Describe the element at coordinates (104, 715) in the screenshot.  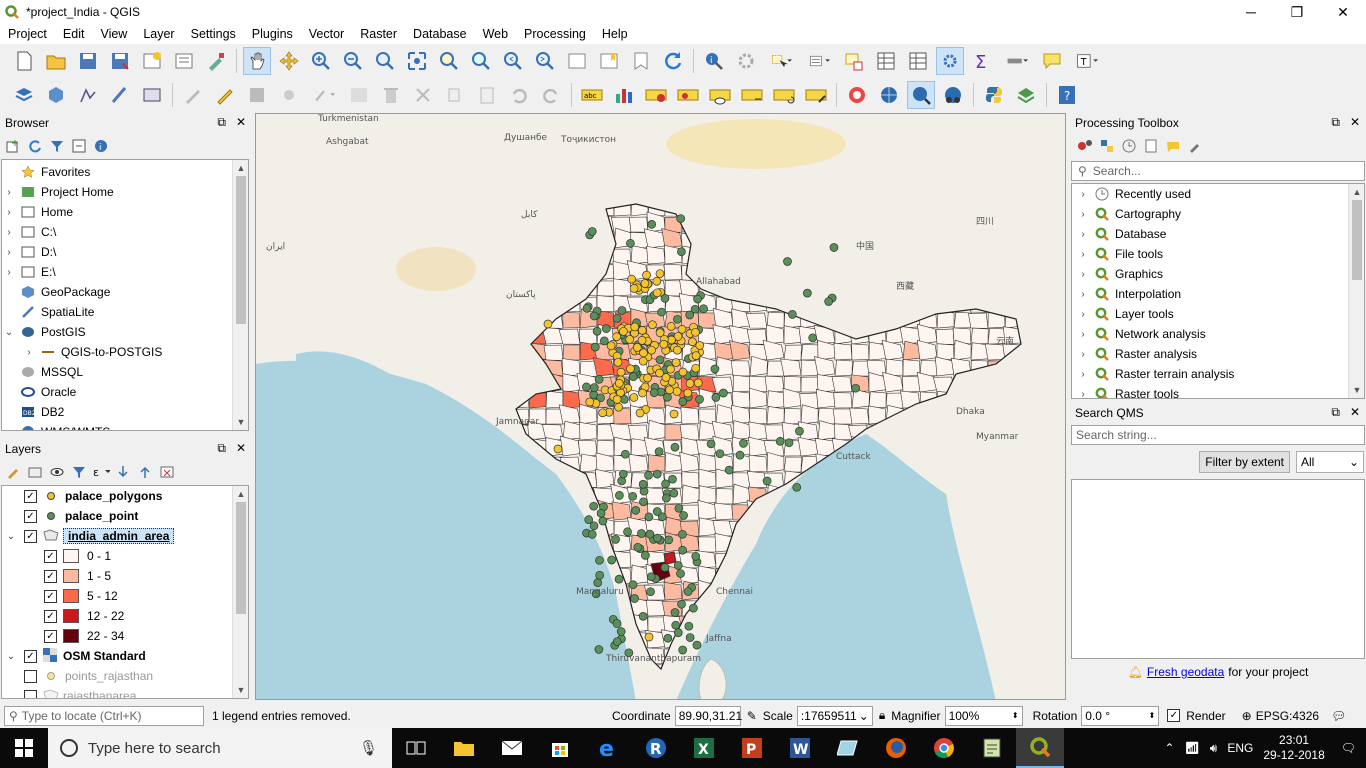
I see `locator-input: ⚲ Type to locate (Ctrl+K)` at that location.